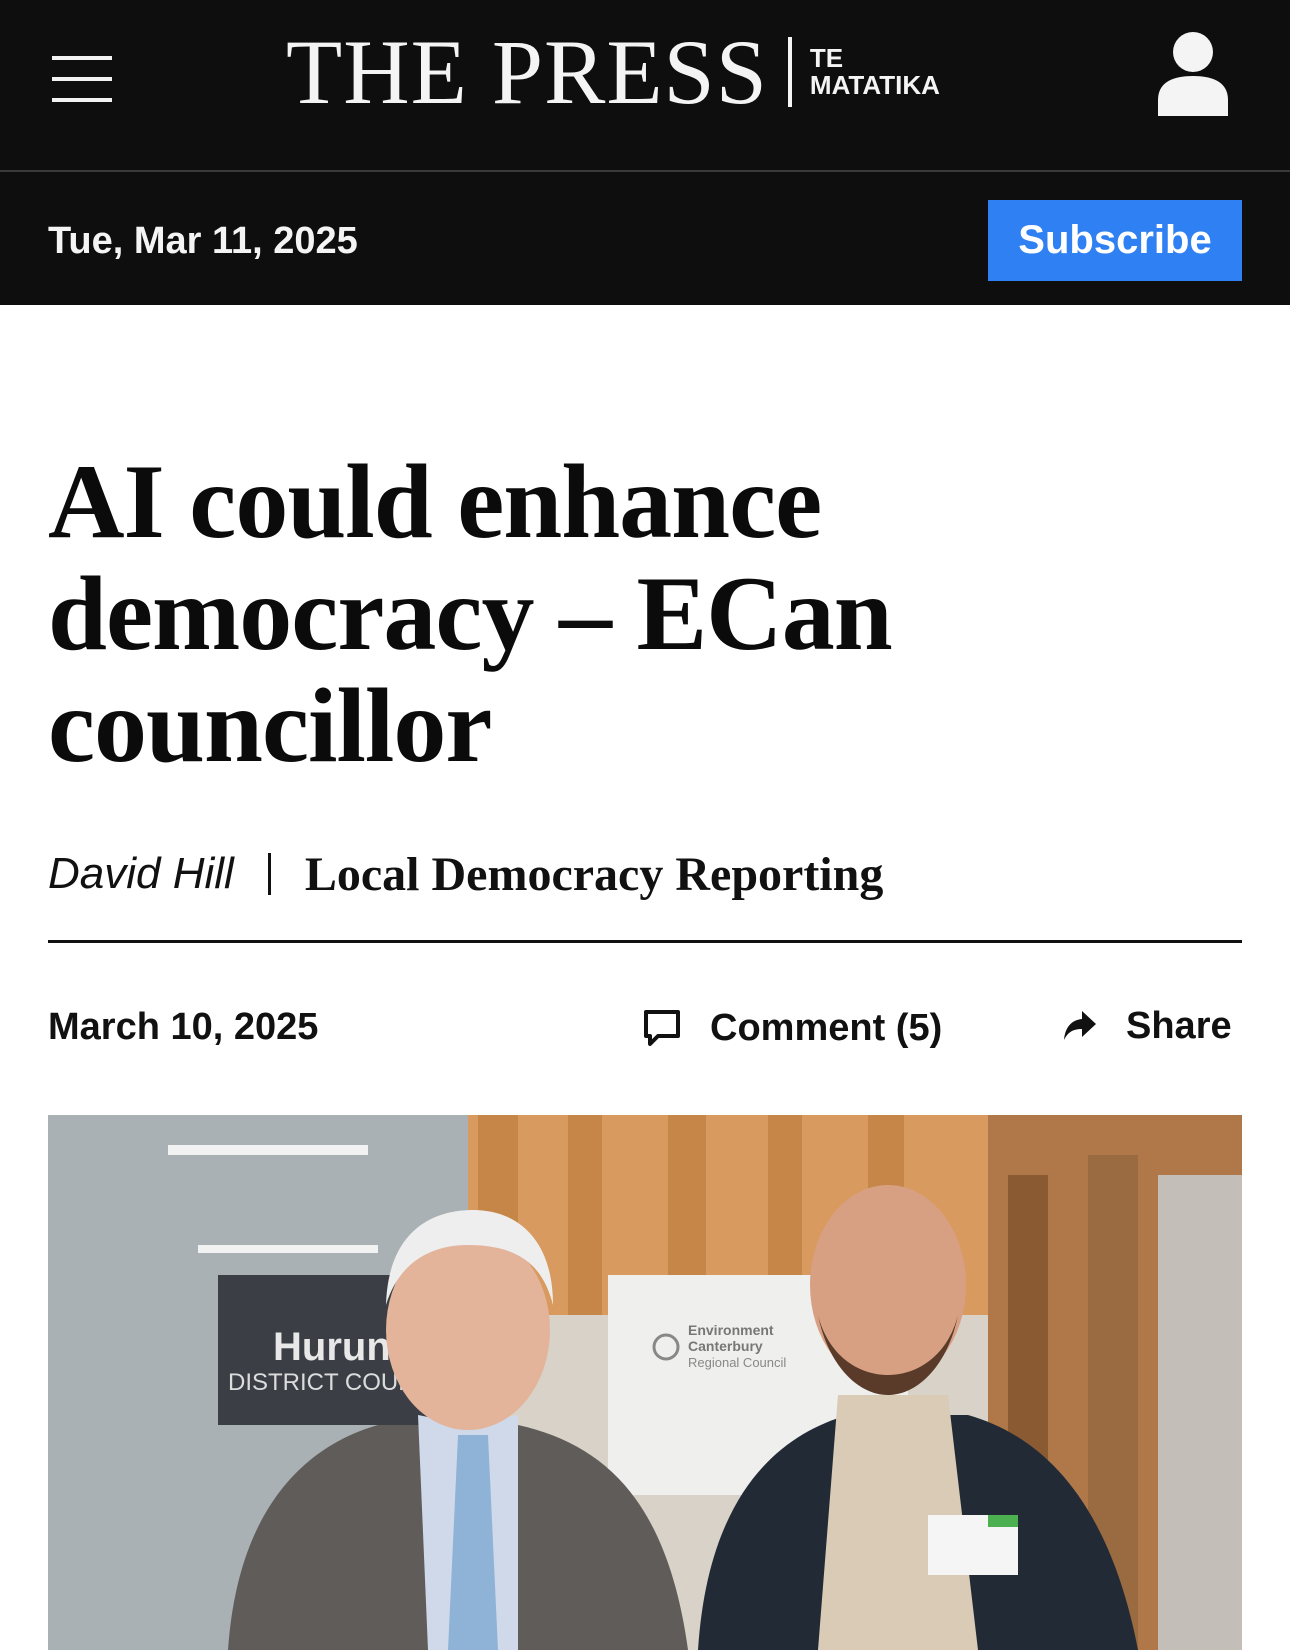 The height and width of the screenshot is (1650, 1290). I want to click on top-navigation-bar: THE PRESS TE MATATIKA, so click(645, 86).